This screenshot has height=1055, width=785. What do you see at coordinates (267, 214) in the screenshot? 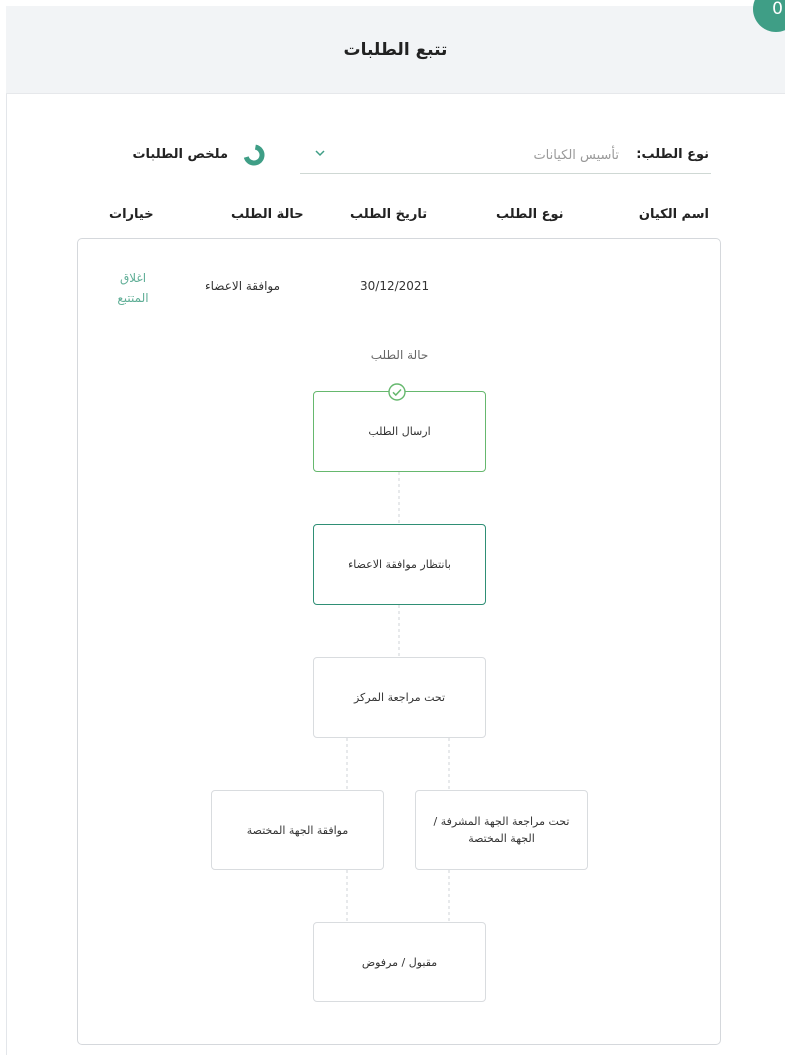
I see `column-request-status: حالة الطلب` at bounding box center [267, 214].